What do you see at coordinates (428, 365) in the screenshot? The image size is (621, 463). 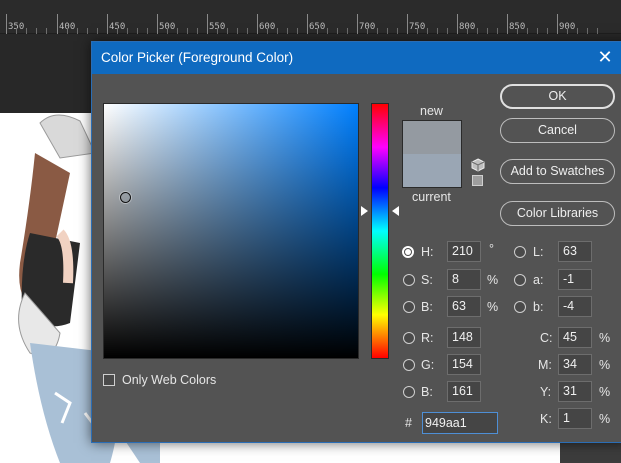 I see `green-label: G:` at bounding box center [428, 365].